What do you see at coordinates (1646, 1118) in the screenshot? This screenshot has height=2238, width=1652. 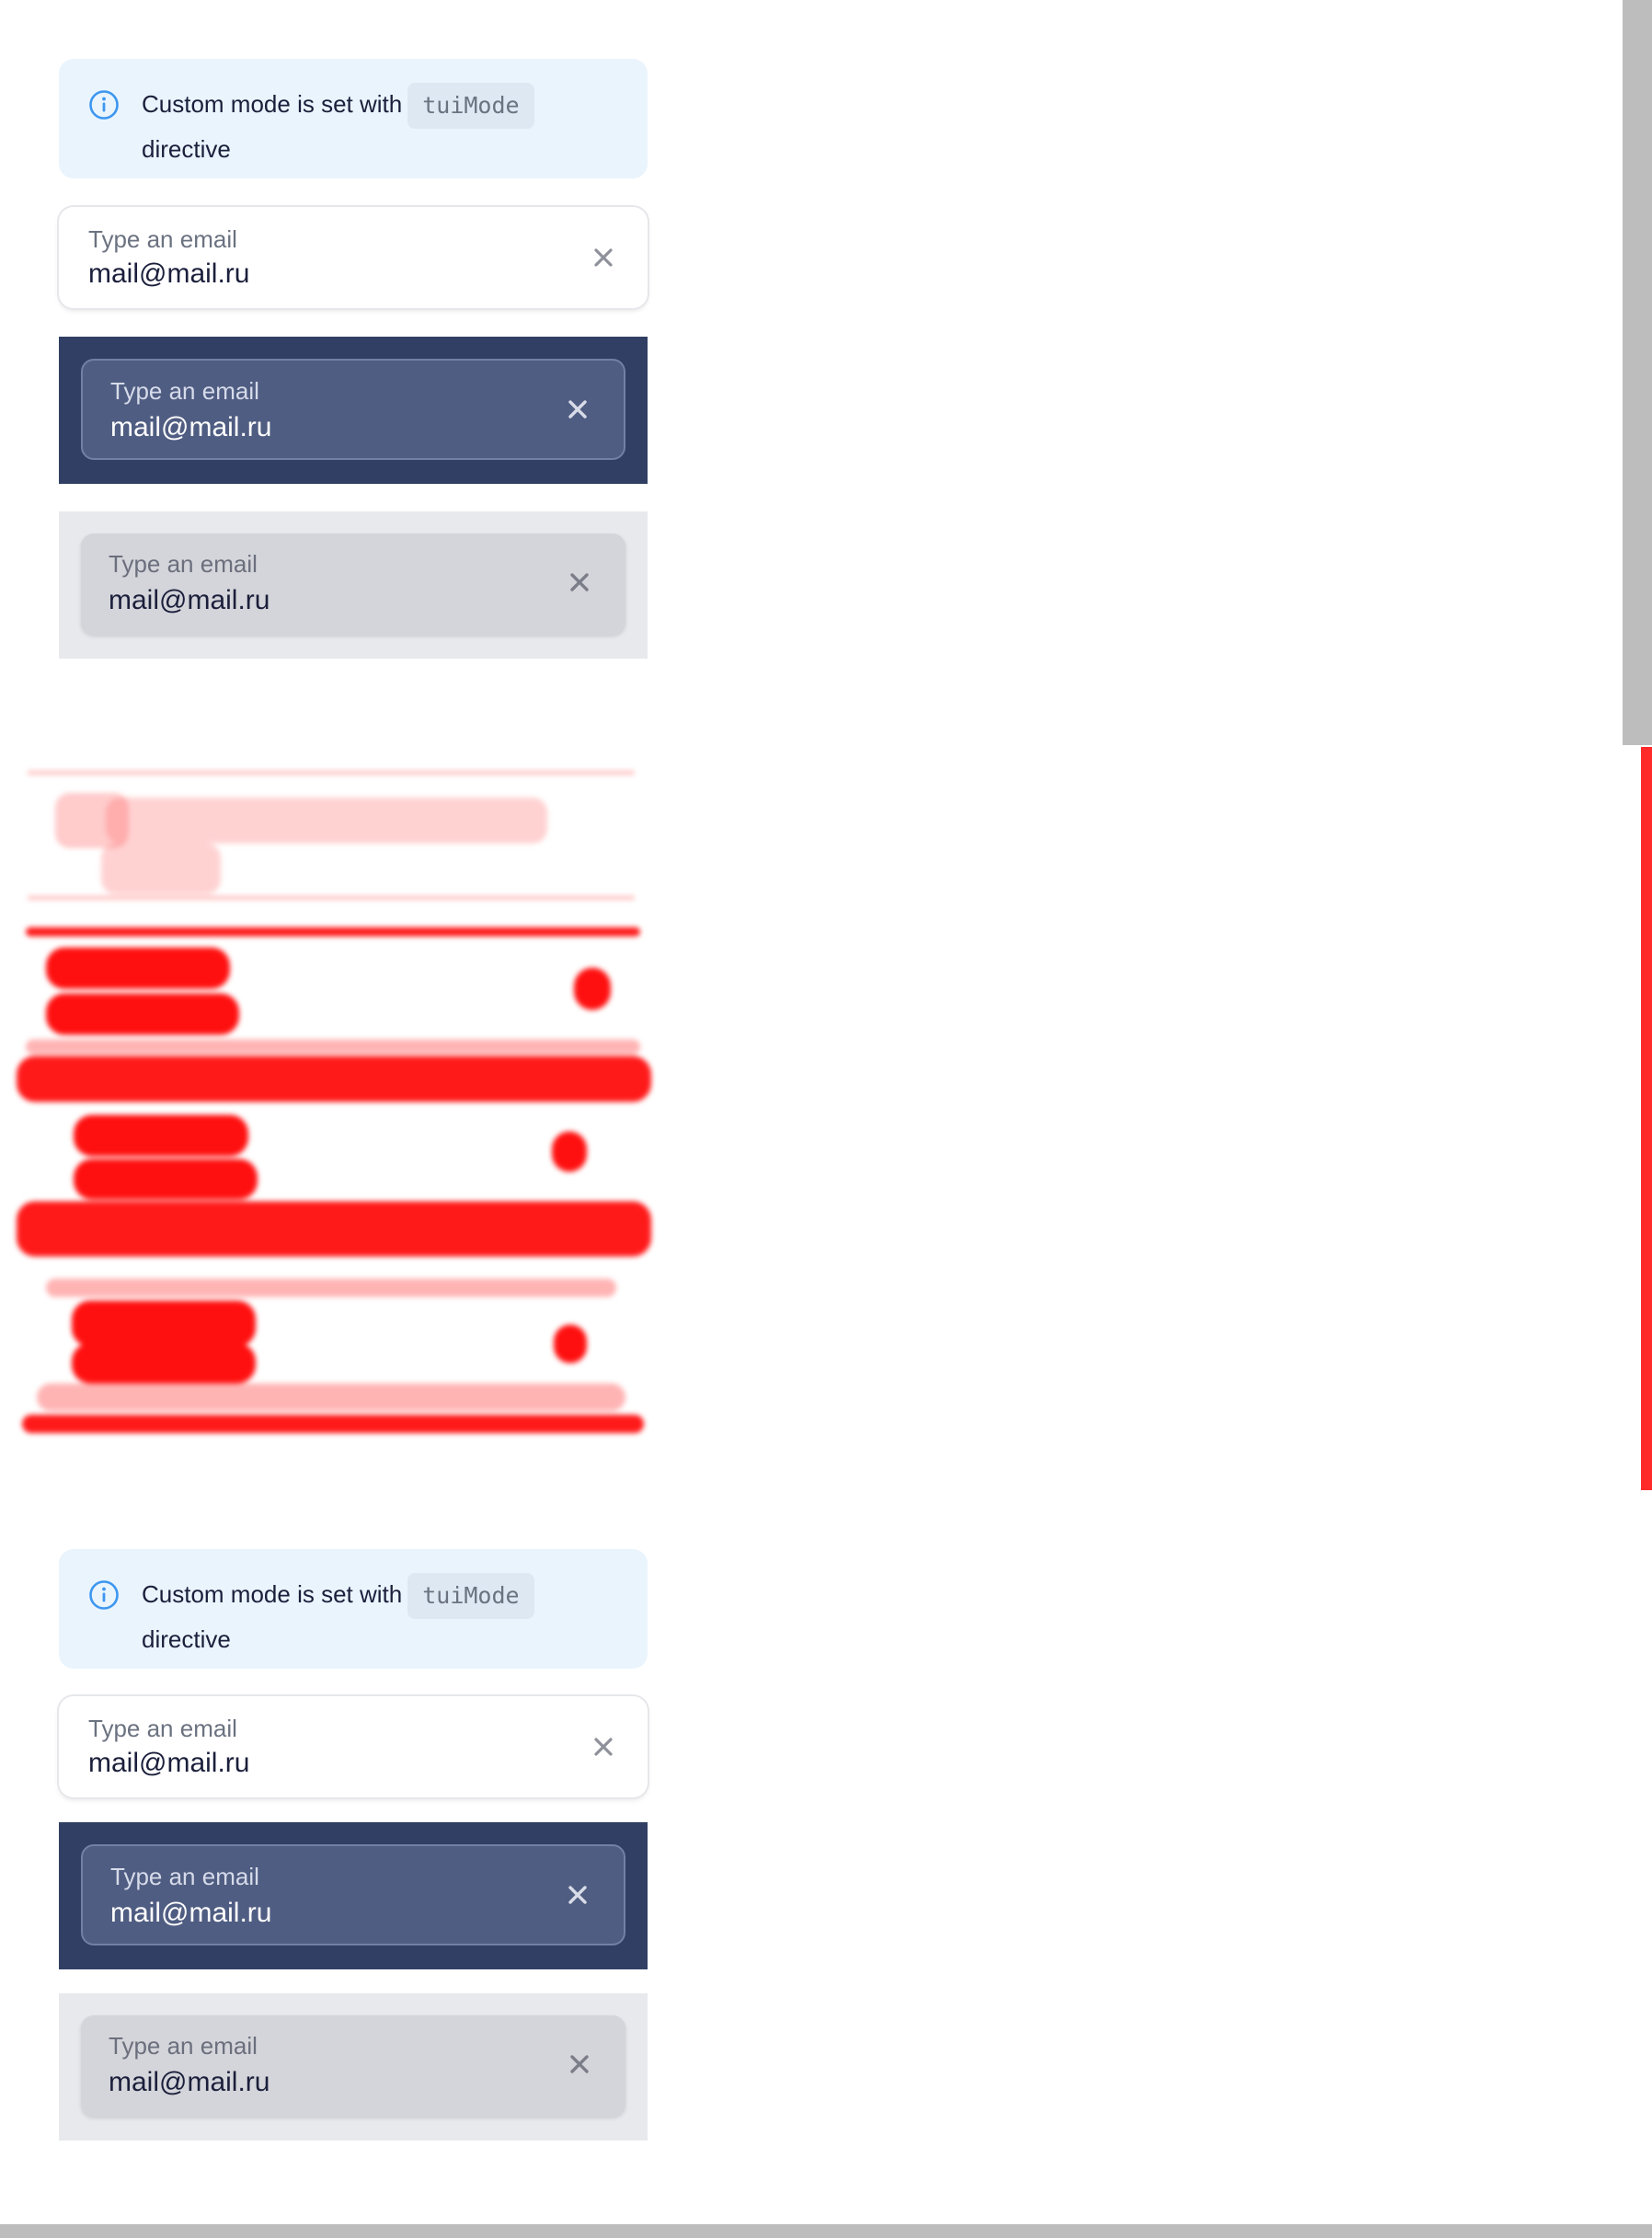 I see `diff-scrollbar-marker` at bounding box center [1646, 1118].